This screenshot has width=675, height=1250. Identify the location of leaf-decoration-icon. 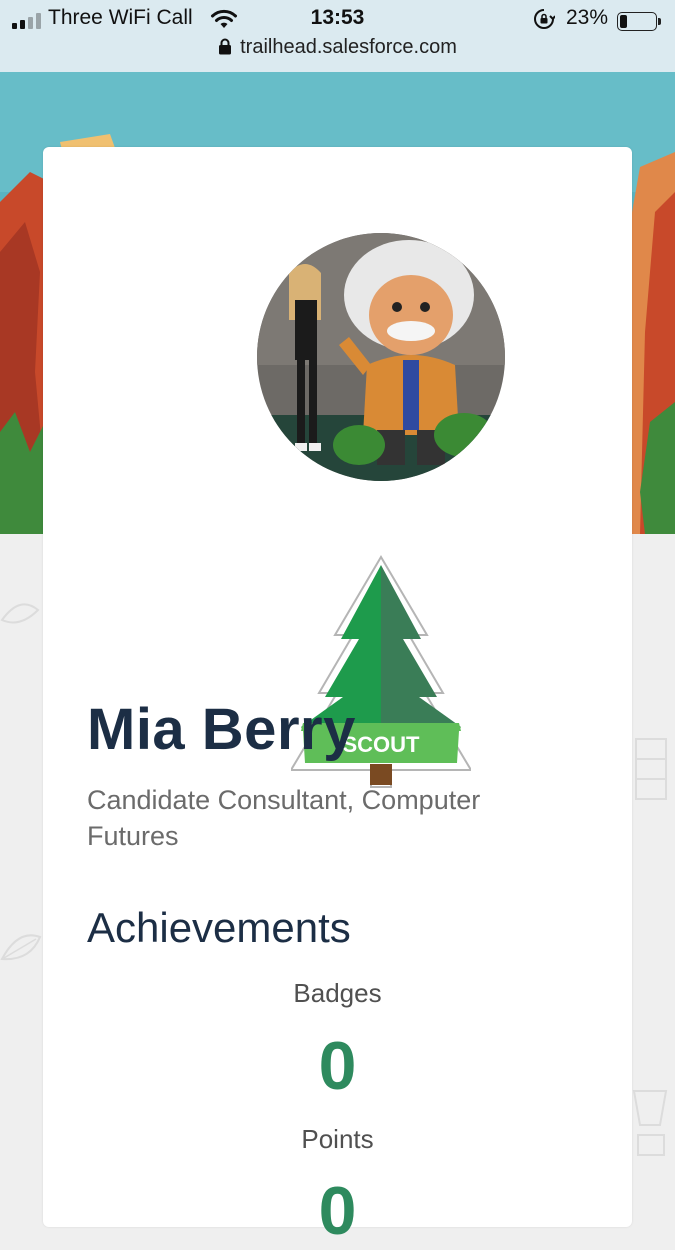
(20, 613).